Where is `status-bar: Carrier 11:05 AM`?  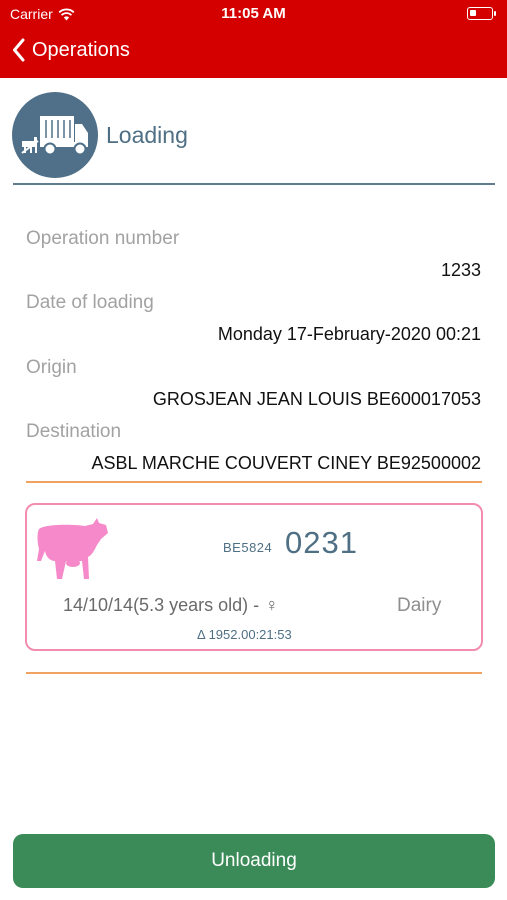
status-bar: Carrier 11:05 AM is located at coordinates (253, 14).